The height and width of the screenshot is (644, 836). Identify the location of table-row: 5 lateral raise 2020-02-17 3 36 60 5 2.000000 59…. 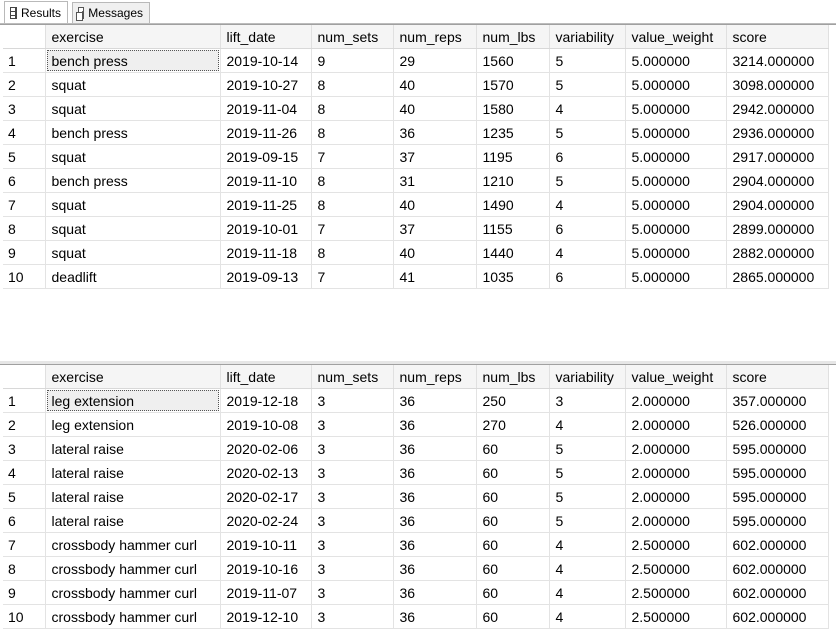
(416, 496).